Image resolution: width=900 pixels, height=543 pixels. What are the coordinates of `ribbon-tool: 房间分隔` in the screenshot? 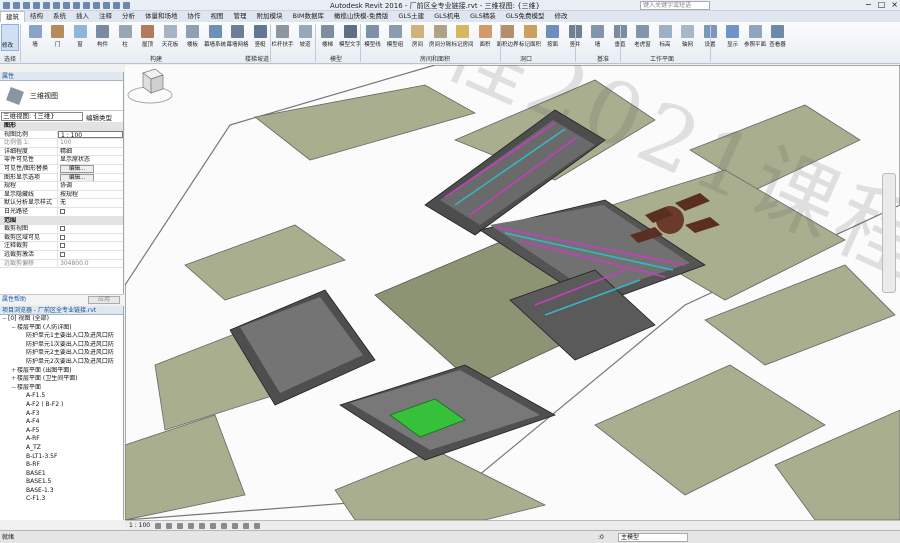 It's located at (440, 38).